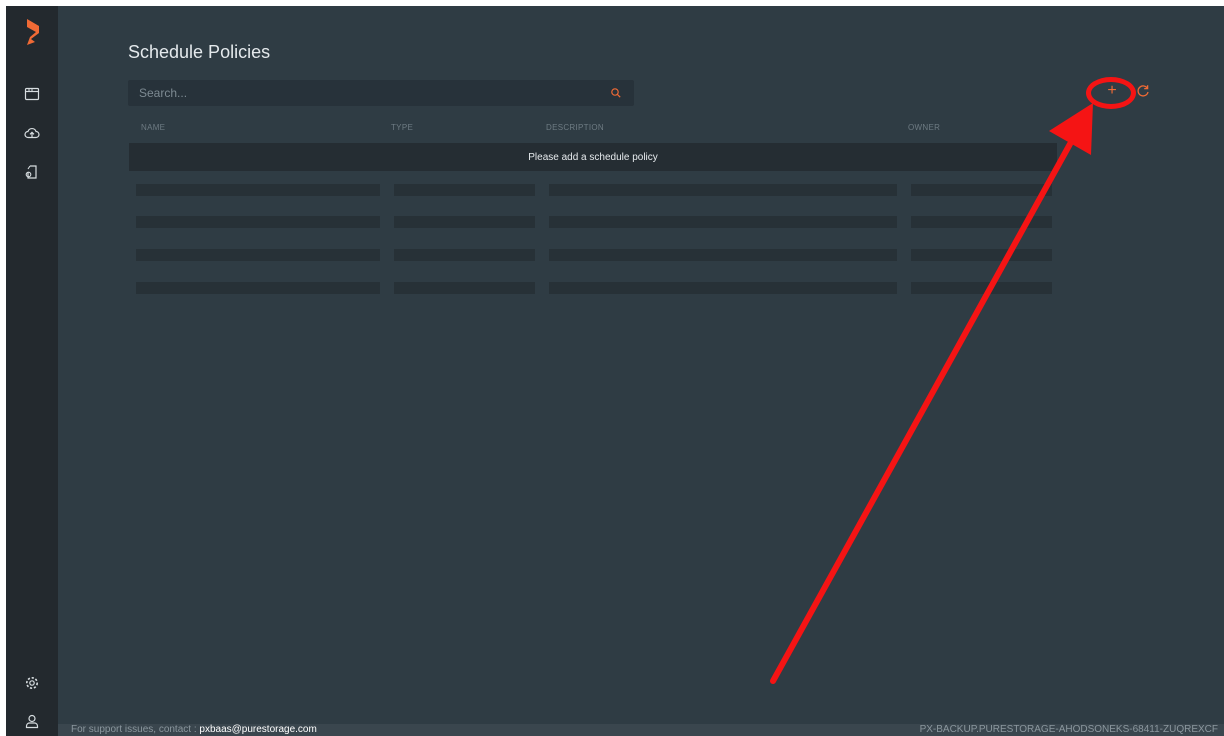 This screenshot has height=736, width=1224. Describe the element at coordinates (616, 93) in the screenshot. I see `search-icon` at that location.